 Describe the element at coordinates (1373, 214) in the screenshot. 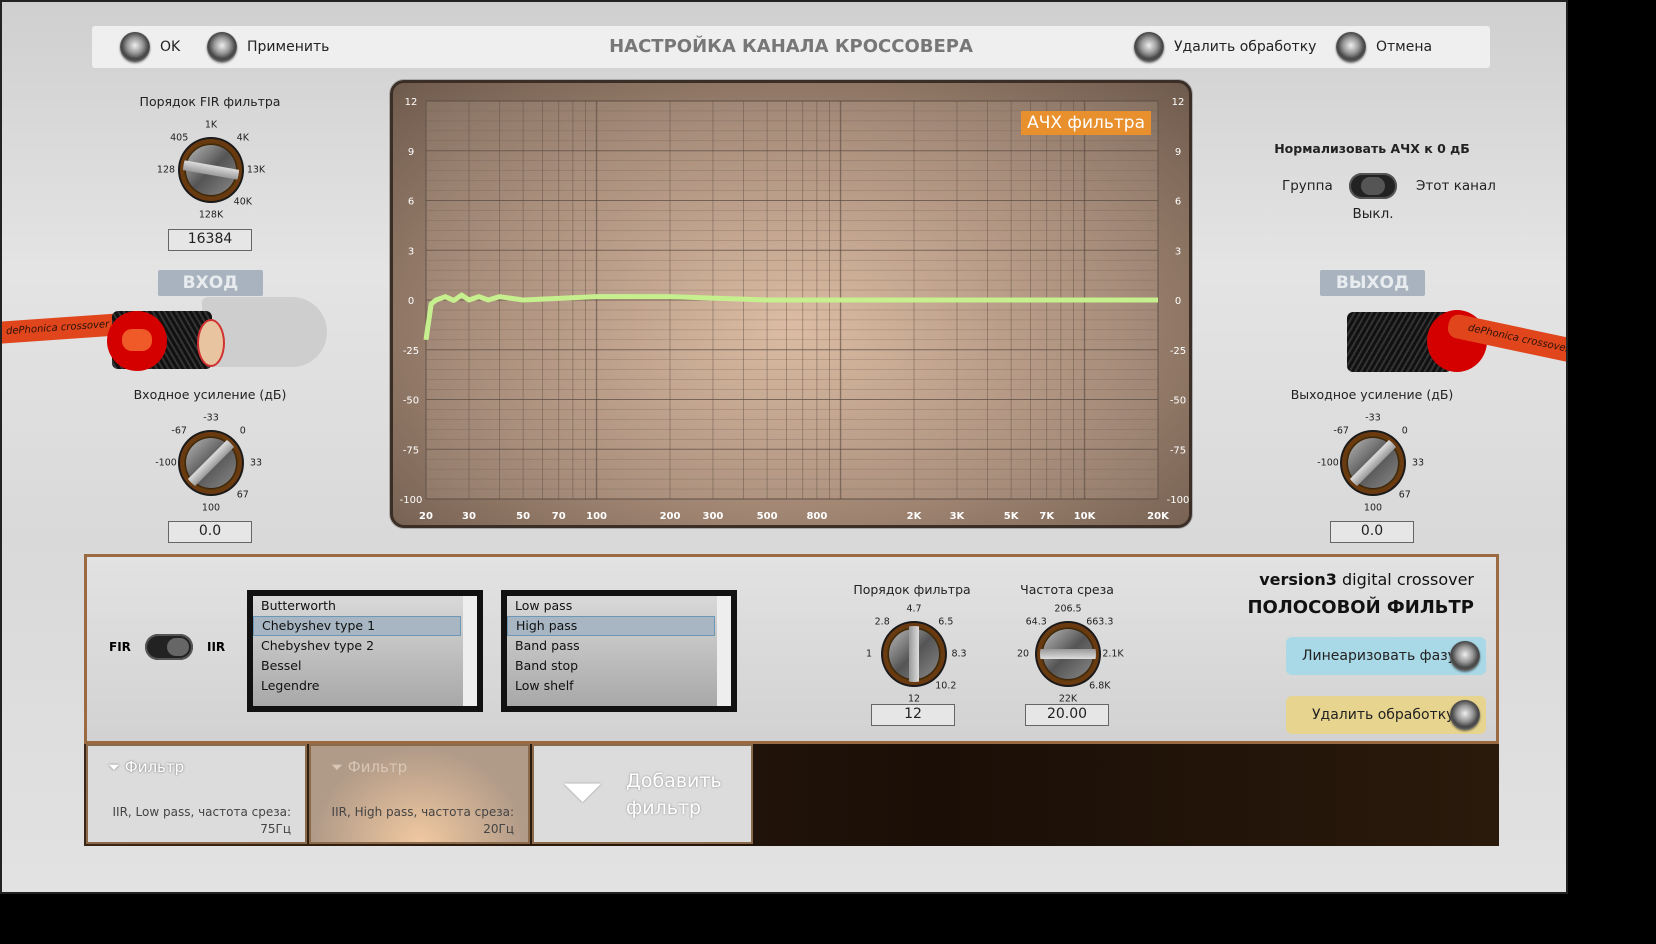

I see `toggle-state-label: Выкл.` at that location.